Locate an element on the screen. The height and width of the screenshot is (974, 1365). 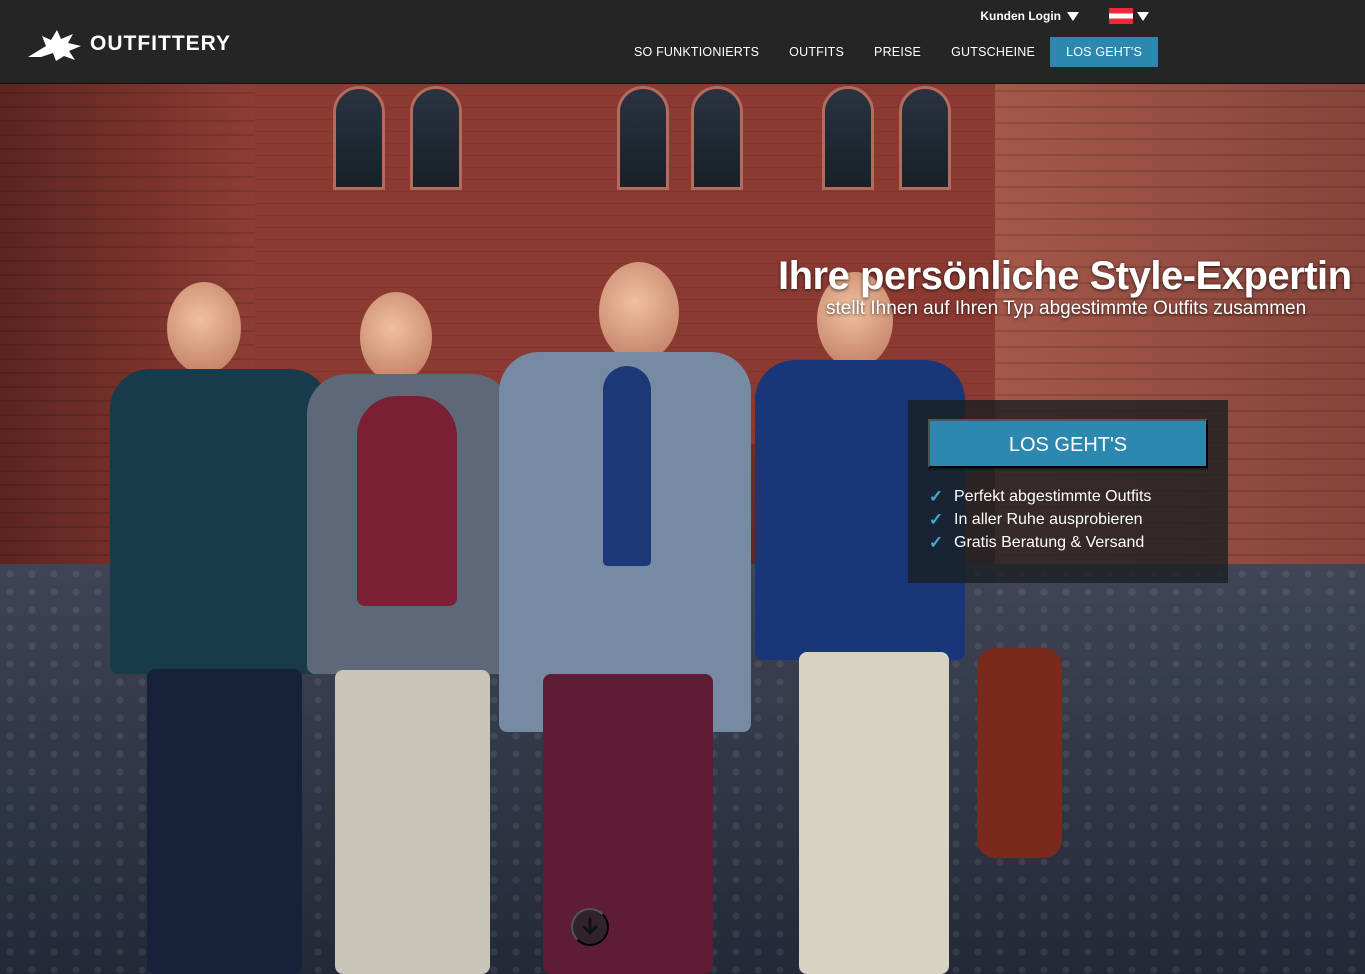
utility-bar: Kunden Login is located at coordinates (1064, 16).